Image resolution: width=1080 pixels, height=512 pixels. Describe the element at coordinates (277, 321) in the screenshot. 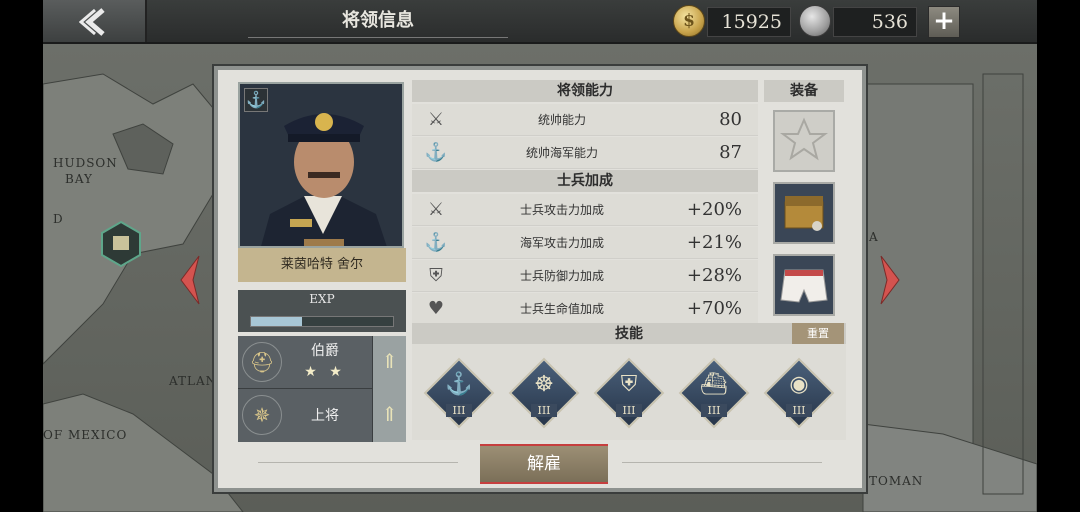

I see `exp-progress-fill` at that location.